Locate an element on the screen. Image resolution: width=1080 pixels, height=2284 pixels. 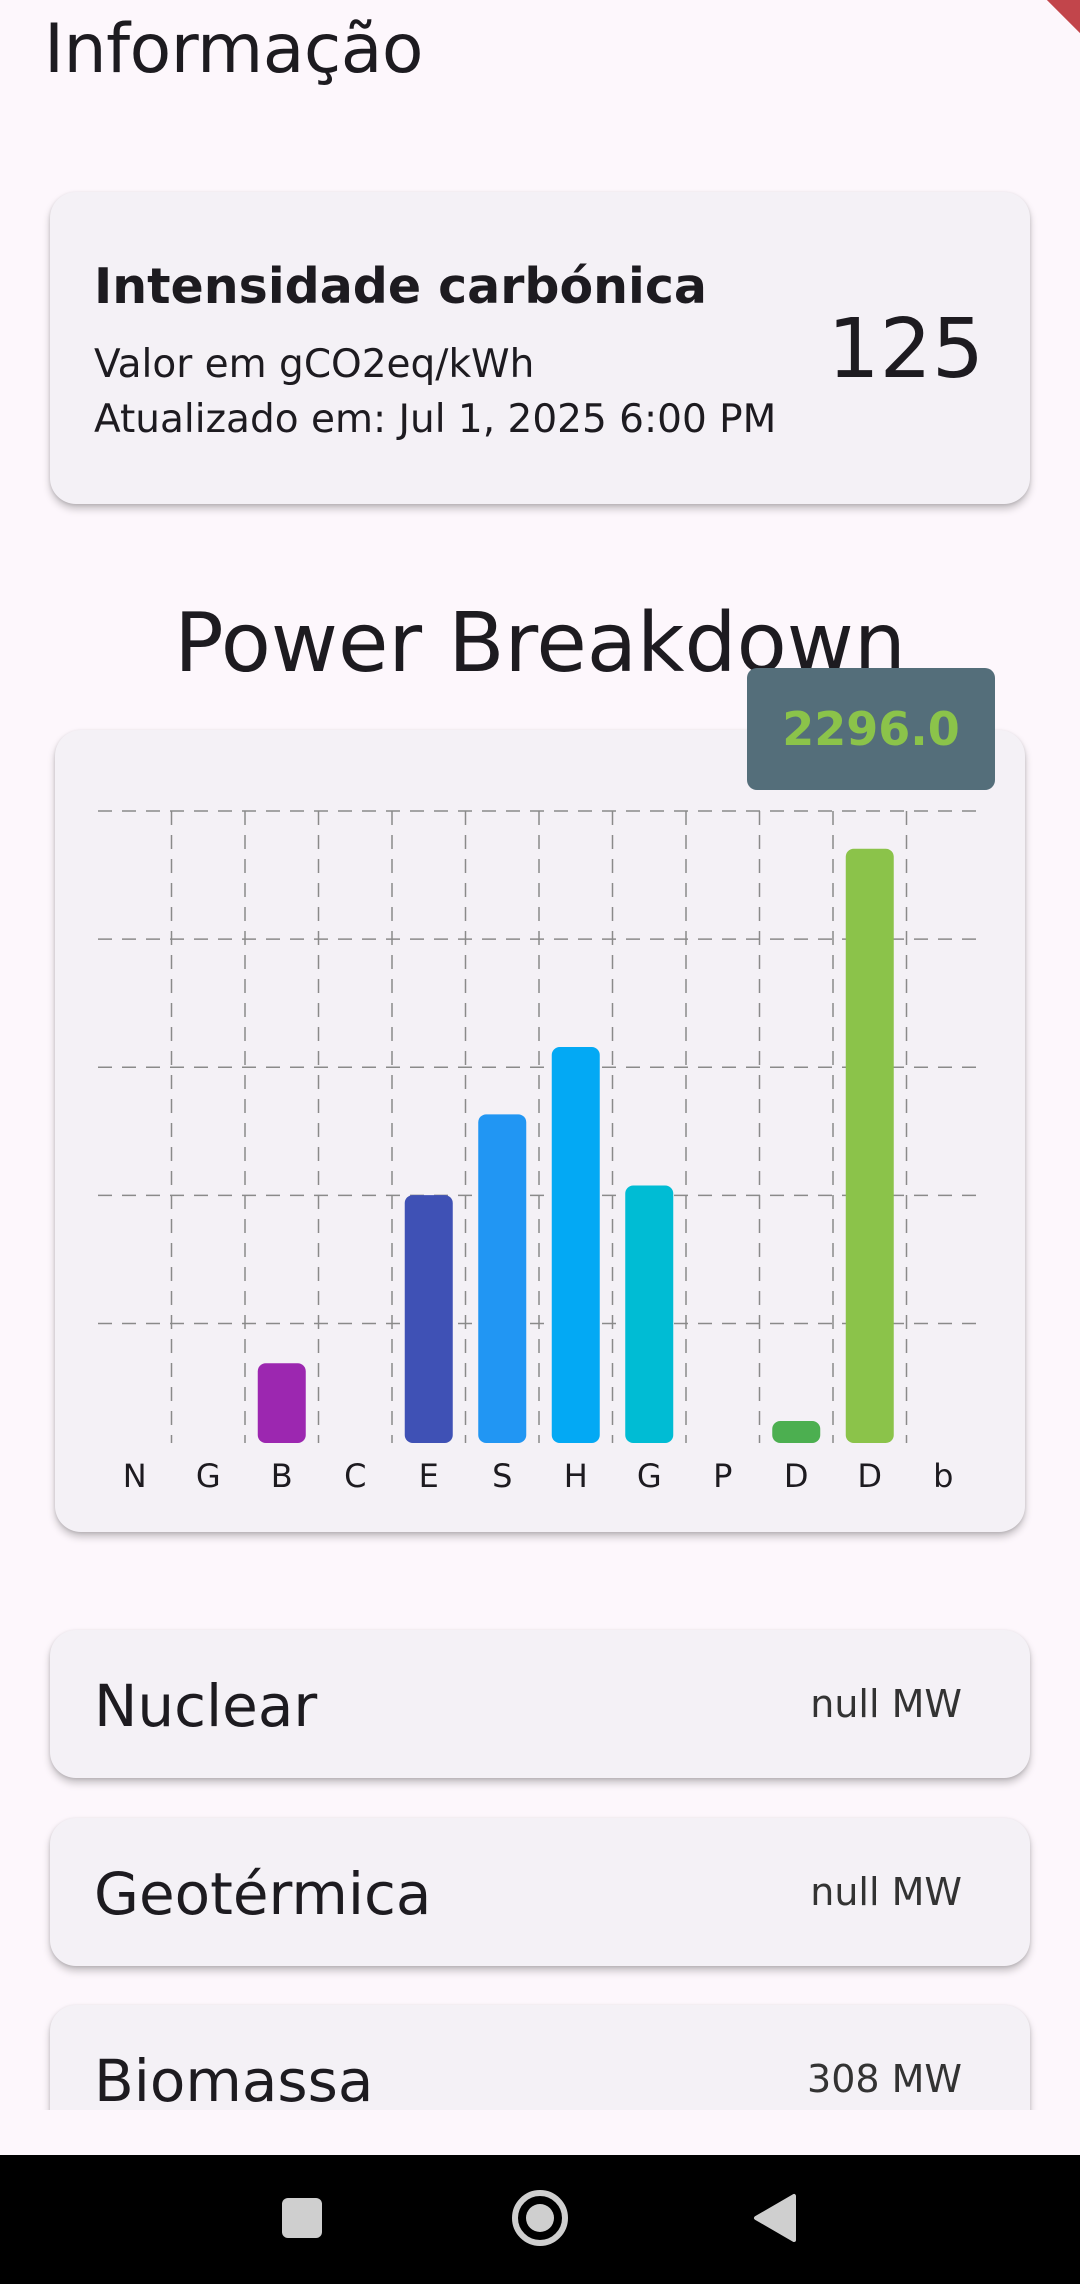
carbon-intensity-updated: Atualizado em: Jul 1, 2025 6:00 PM is located at coordinates (435, 419).